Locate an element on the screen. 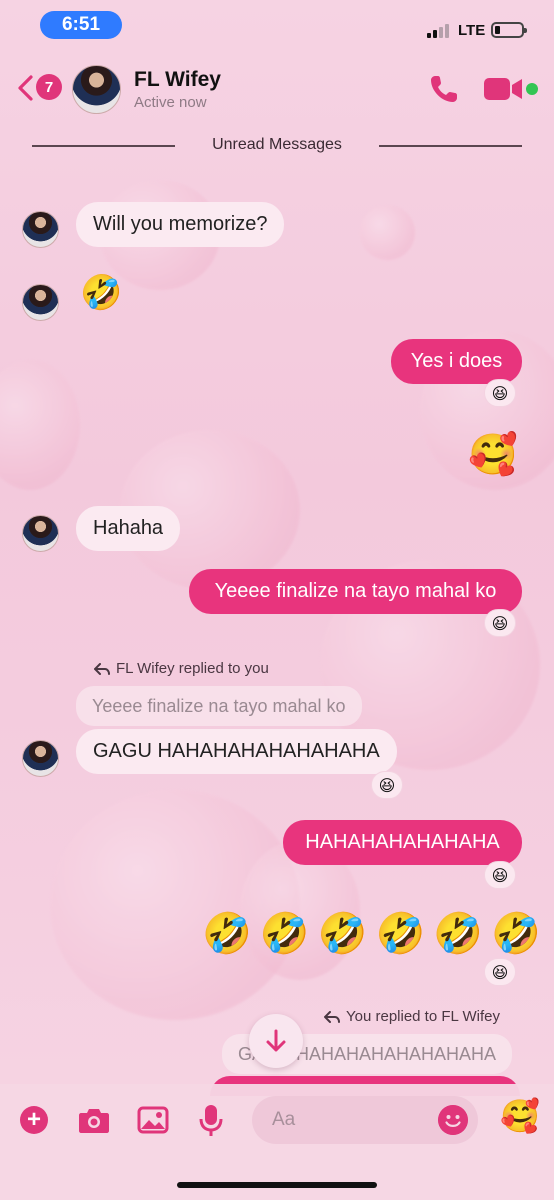  contact-status: Active now is located at coordinates (170, 102).